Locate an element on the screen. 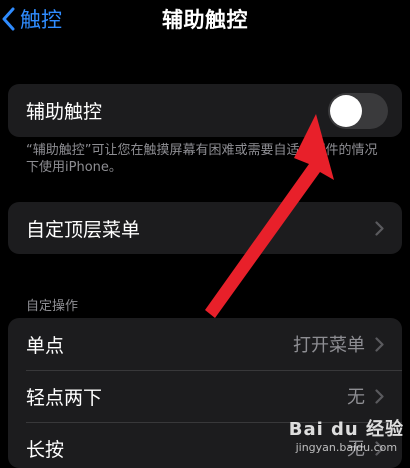 Image resolution: width=410 pixels, height=468 pixels. assistive-touch-footnote: “辅助触控”可让您在触摸屏幕有困难或需要自适应配件的情况下使用iPhone。 is located at coordinates (202, 159).